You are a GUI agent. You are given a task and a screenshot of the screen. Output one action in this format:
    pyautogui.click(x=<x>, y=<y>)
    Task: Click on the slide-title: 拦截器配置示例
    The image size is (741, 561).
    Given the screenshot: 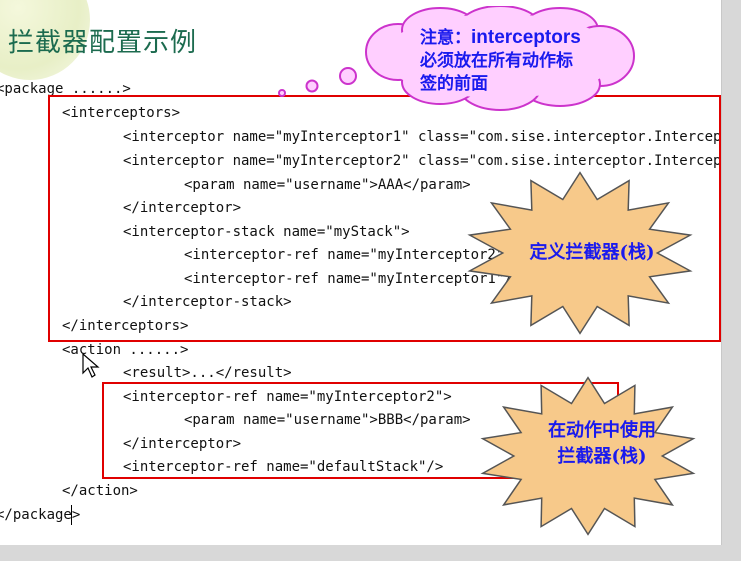 What is the action you would take?
    pyautogui.click(x=103, y=43)
    